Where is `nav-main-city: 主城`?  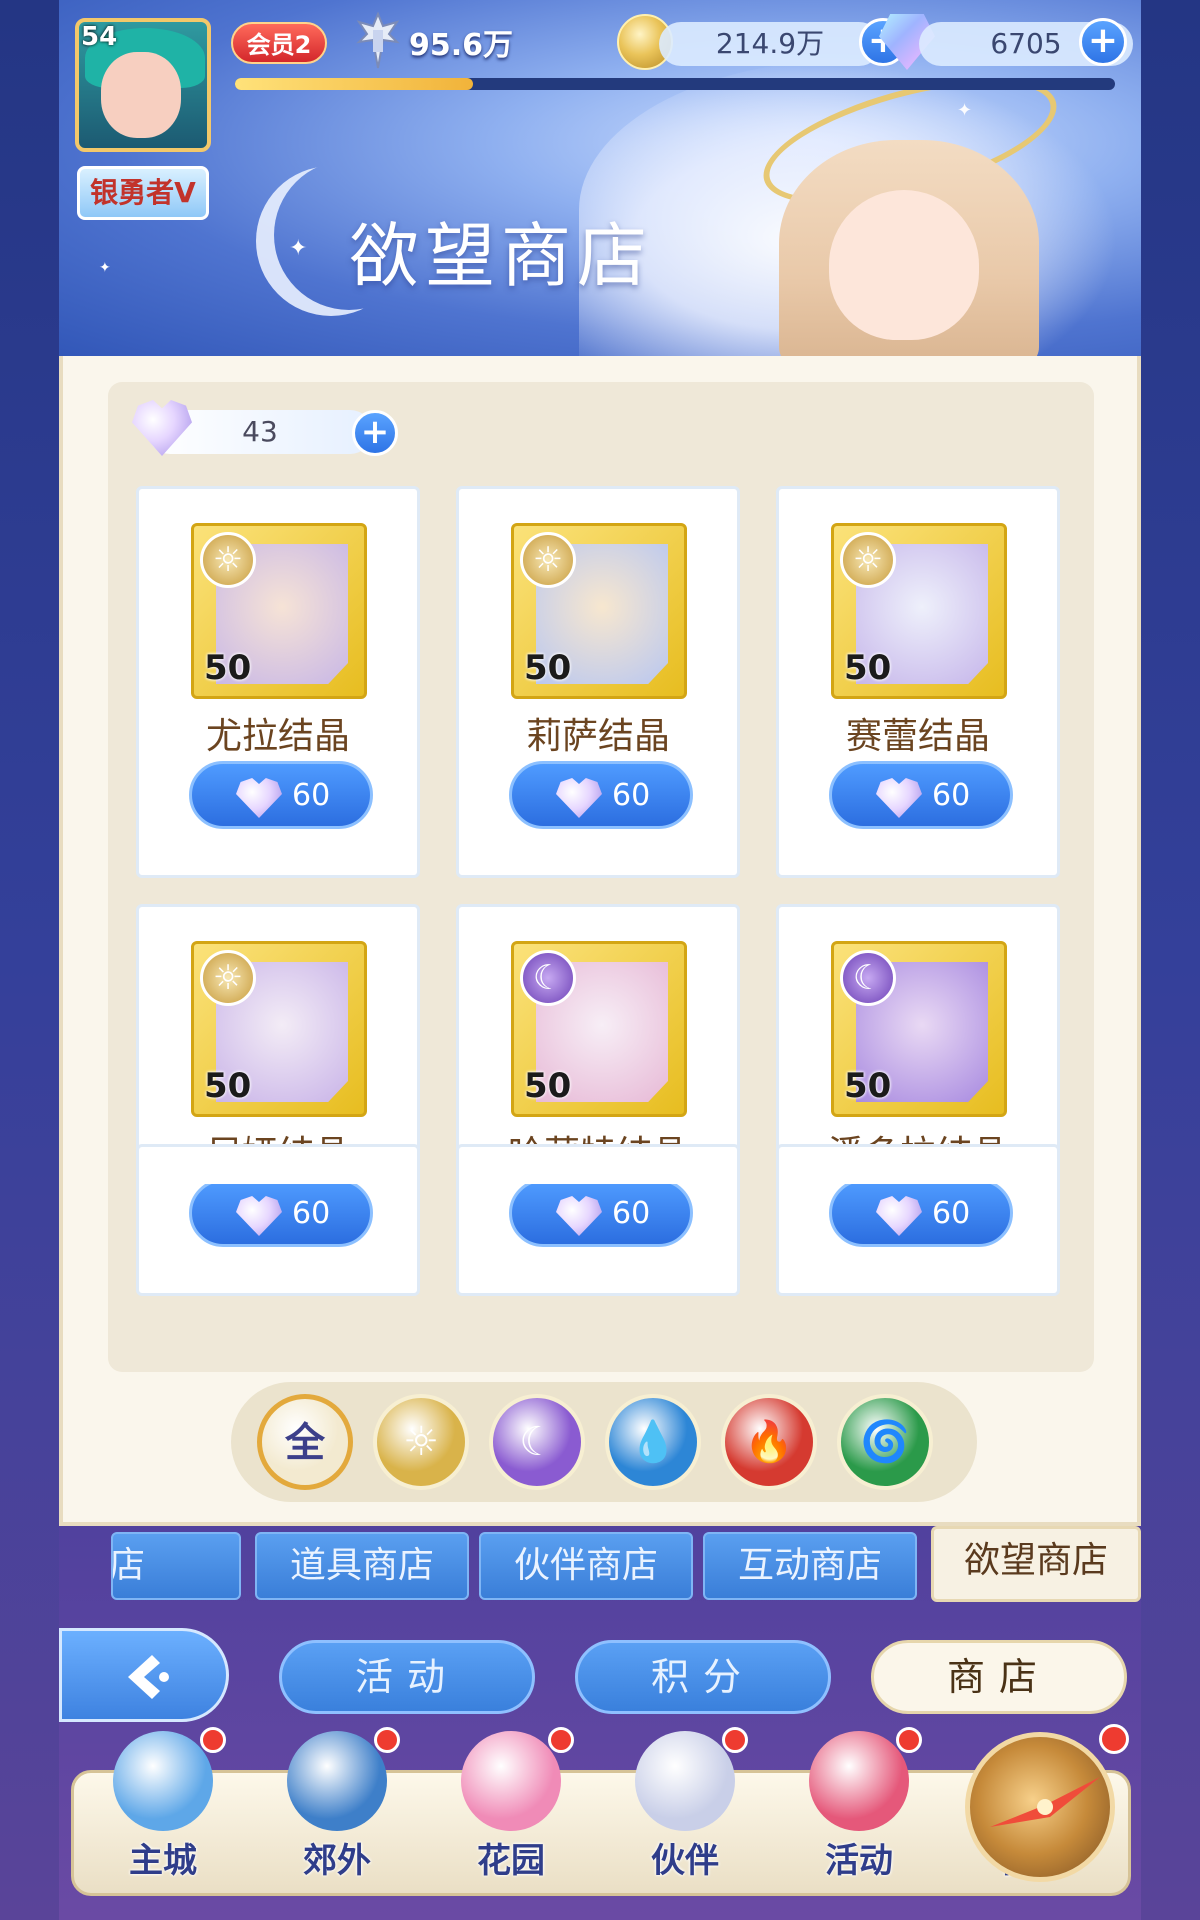 nav-main-city: 主城 is located at coordinates (163, 1809).